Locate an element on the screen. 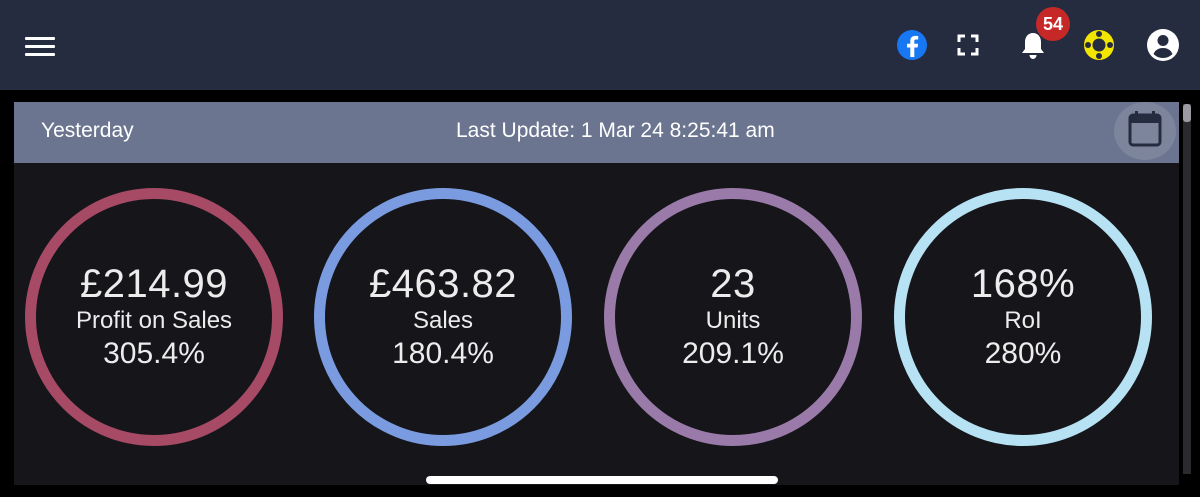 The width and height of the screenshot is (1200, 497). kpi-sales-content: £463.82 Sales 180.4% is located at coordinates (443, 317).